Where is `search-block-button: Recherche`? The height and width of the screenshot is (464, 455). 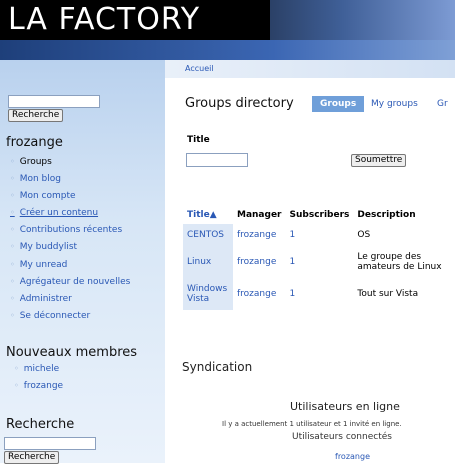 search-block-button: Recherche is located at coordinates (32, 457).